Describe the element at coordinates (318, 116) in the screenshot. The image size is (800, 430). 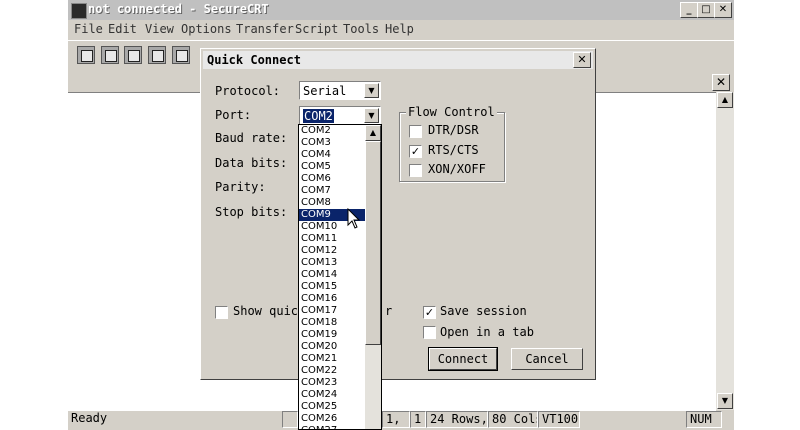
I see `port-value: COM2` at that location.